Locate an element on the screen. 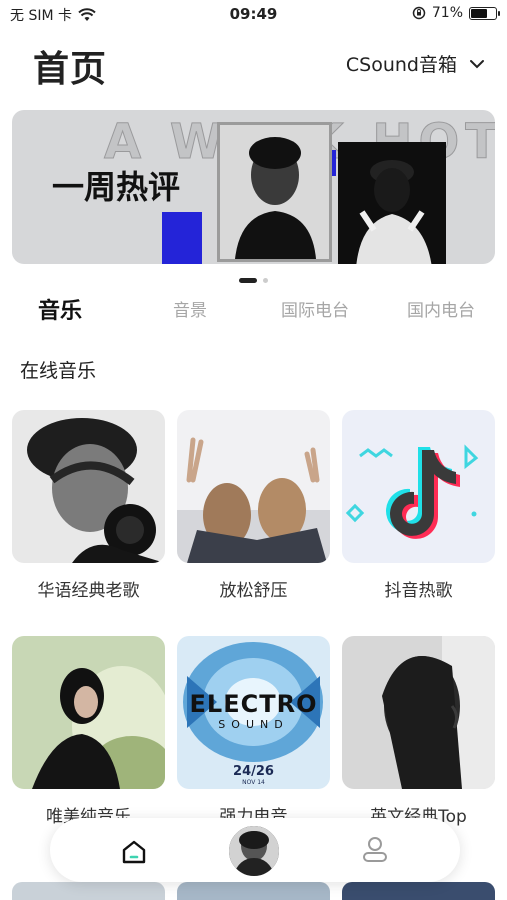 Image resolution: width=507 pixels, height=900 pixels. battery-icon is located at coordinates (484, 13).